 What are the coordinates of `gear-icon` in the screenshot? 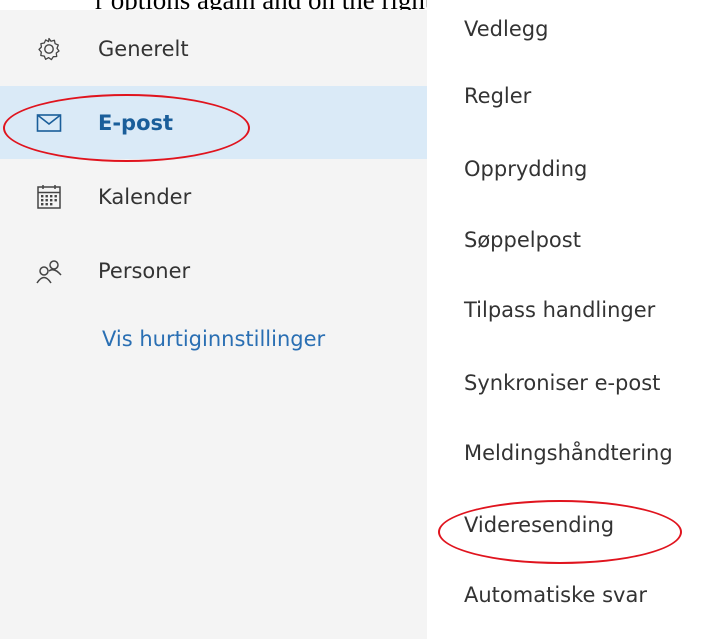 It's located at (49, 49).